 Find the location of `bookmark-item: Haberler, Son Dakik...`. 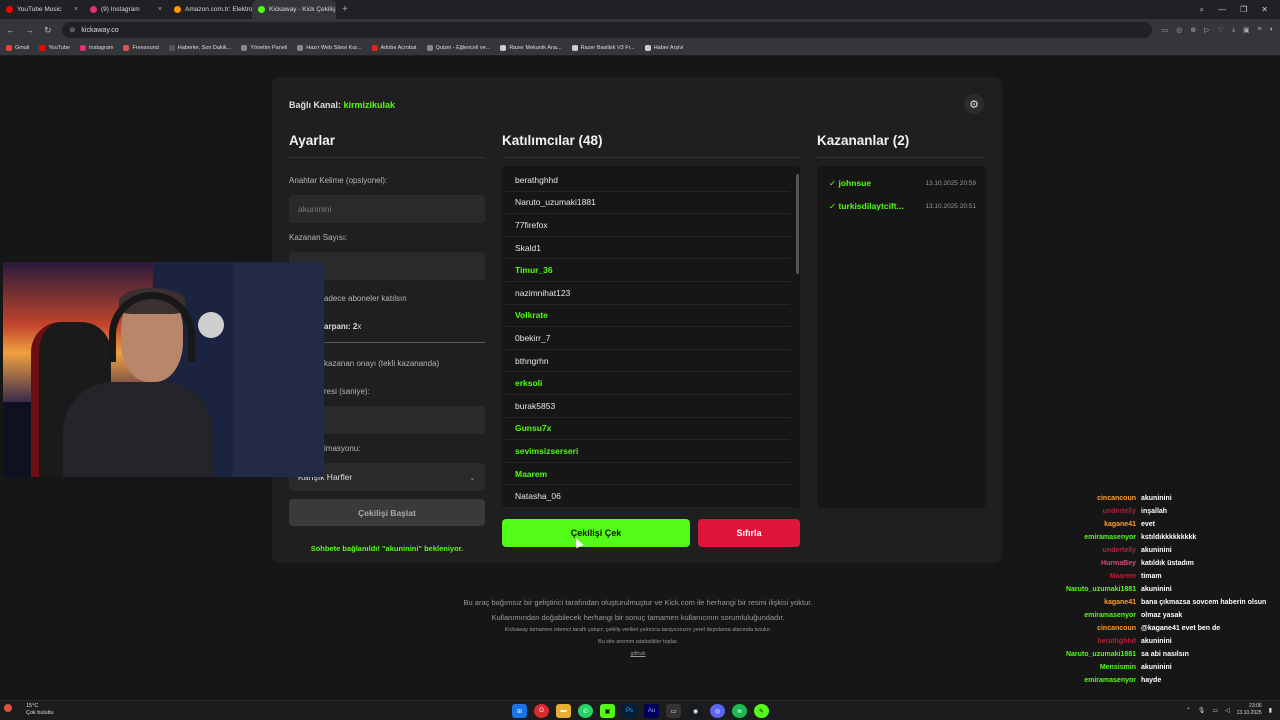

bookmark-item: Haberler, Son Dakik... is located at coordinates (199, 48).